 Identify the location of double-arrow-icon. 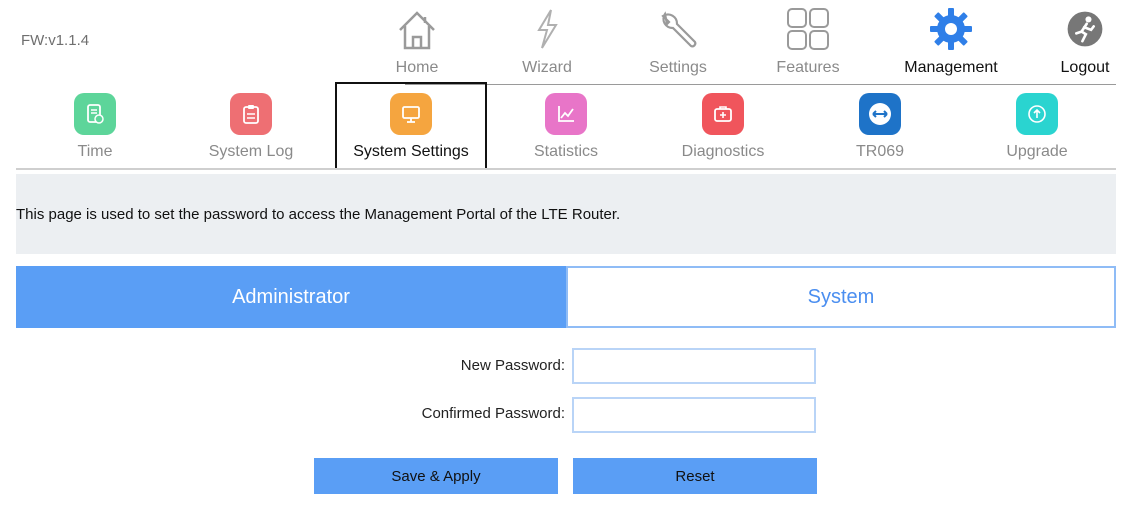
(880, 114).